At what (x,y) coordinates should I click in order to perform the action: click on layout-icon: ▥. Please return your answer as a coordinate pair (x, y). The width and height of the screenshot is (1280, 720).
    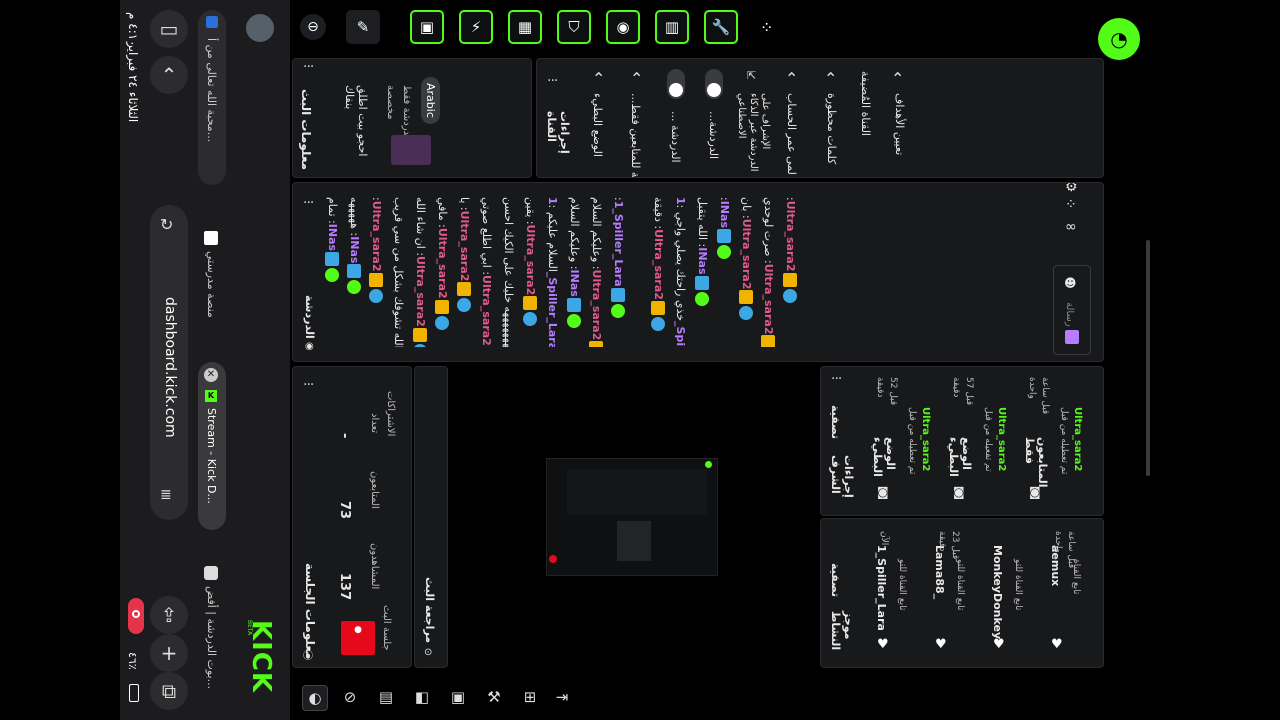
    Looking at the image, I should click on (672, 27).